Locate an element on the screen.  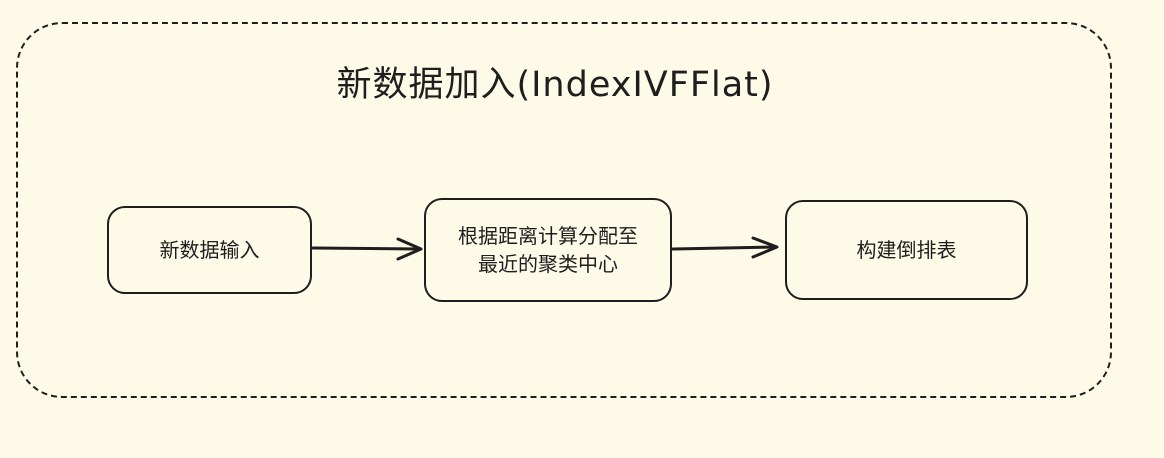
arrow-input-to-assign is located at coordinates (367, 249).